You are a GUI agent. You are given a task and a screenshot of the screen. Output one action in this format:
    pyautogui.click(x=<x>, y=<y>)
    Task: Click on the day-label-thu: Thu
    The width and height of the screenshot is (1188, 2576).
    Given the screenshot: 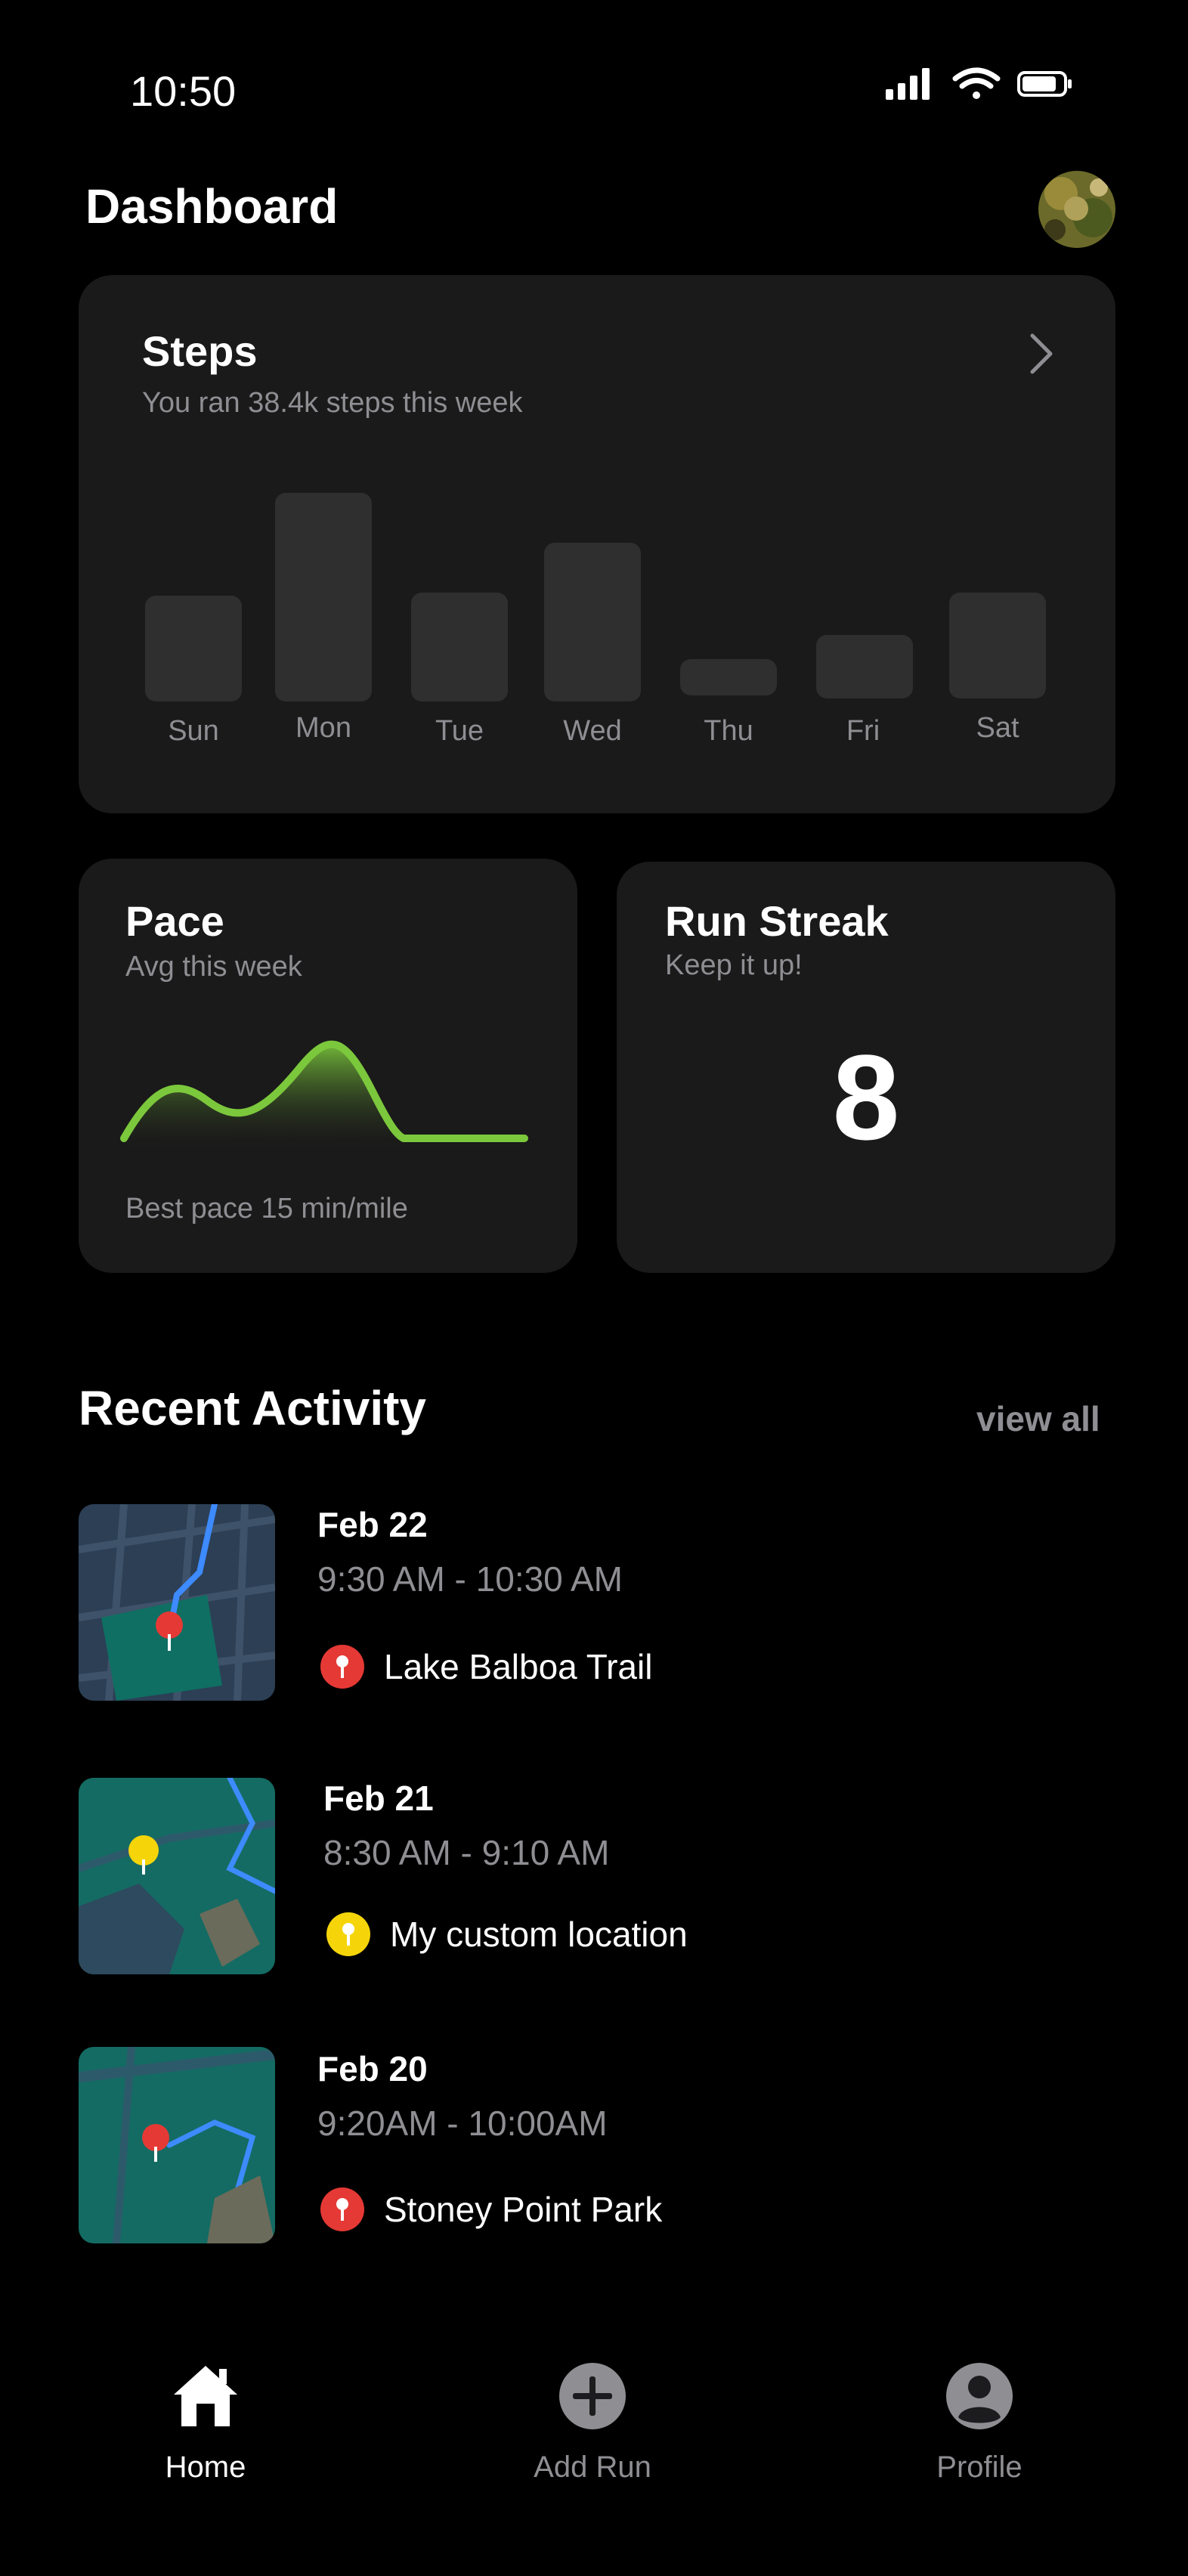 What is the action you would take?
    pyautogui.click(x=729, y=731)
    